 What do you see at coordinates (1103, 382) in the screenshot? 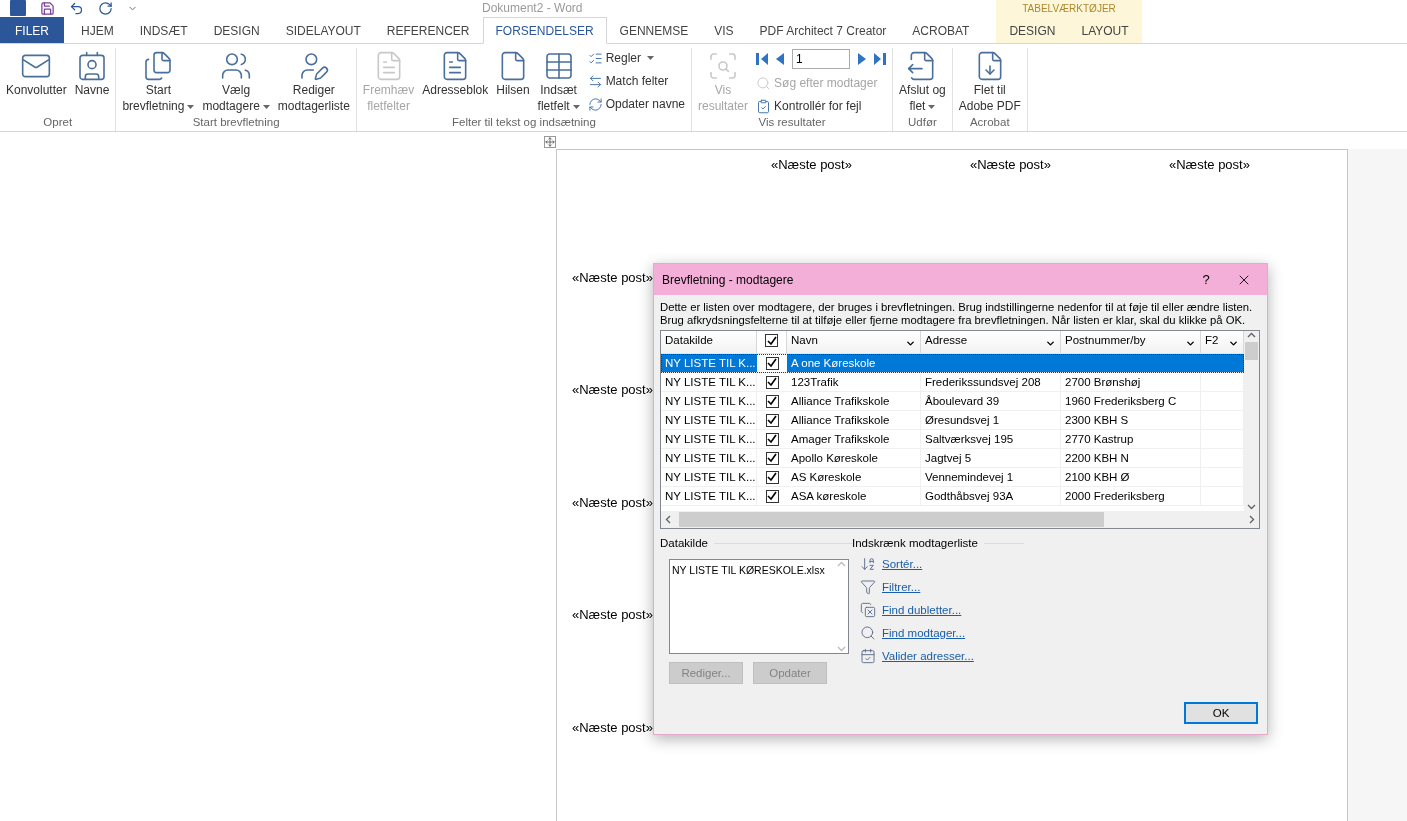
I see `table-cell: 2700 Brønshøj` at bounding box center [1103, 382].